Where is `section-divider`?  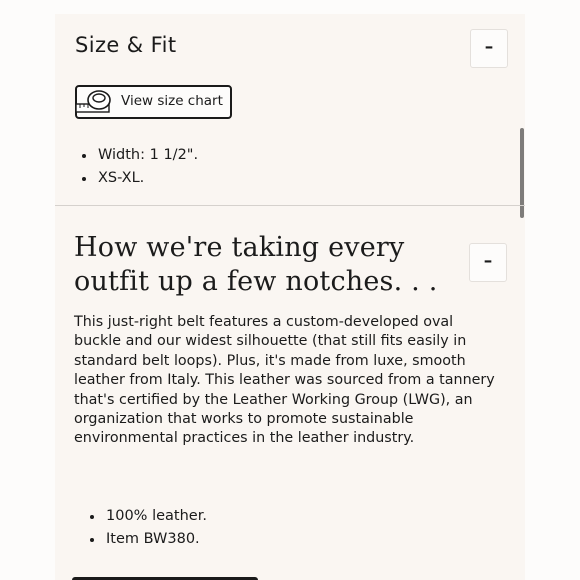 section-divider is located at coordinates (290, 205).